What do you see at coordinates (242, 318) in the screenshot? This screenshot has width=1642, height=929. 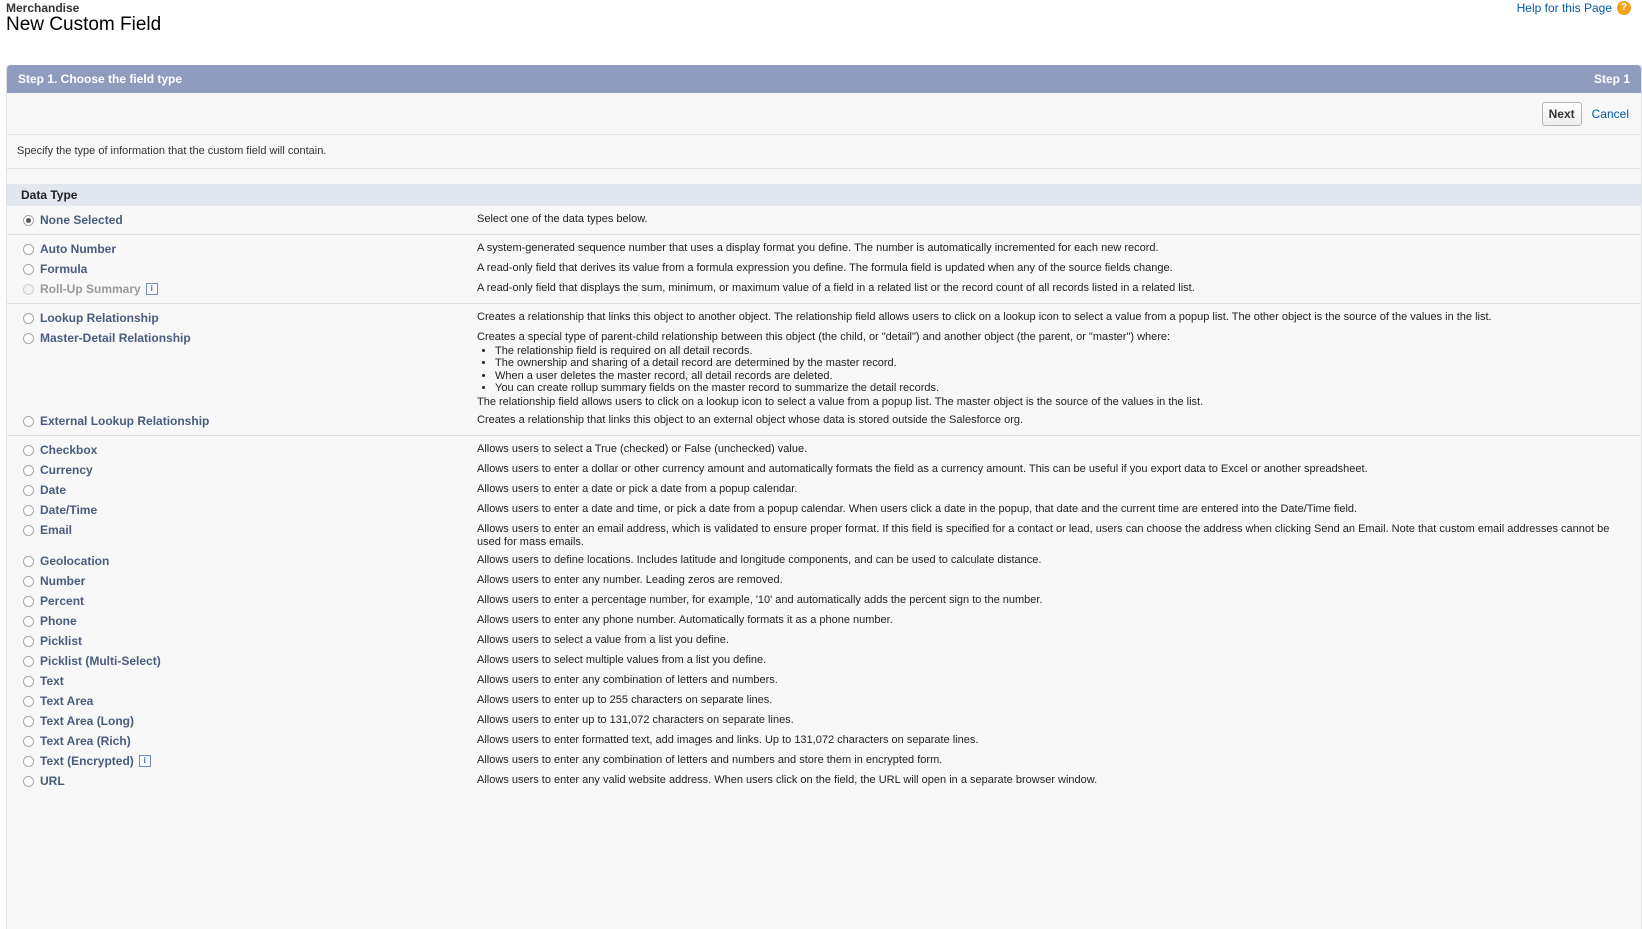 I see `radio-lookup-relationship: Lookup Relationship` at bounding box center [242, 318].